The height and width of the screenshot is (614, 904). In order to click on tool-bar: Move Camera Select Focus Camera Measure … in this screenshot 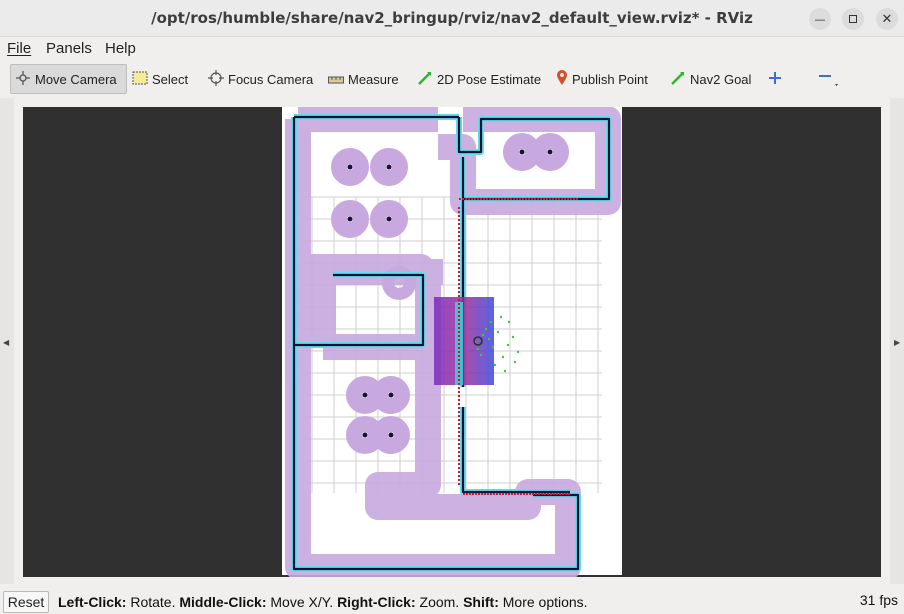, I will do `click(452, 79)`.